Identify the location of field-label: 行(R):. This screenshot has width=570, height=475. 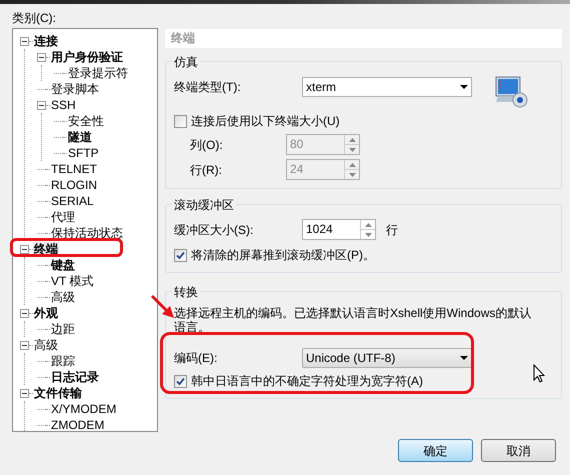
(206, 170).